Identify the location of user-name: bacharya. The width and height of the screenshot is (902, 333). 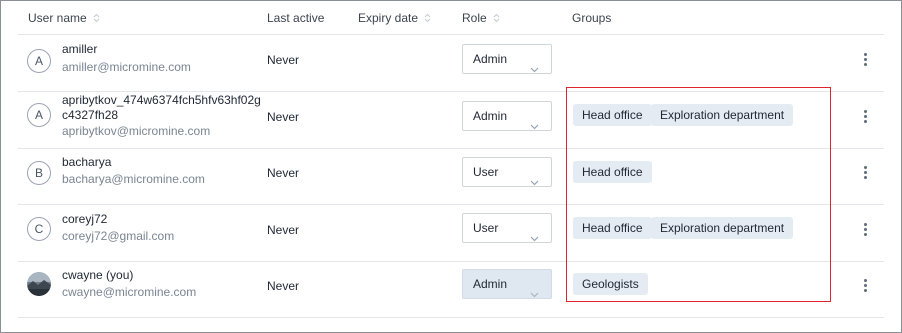
(87, 162).